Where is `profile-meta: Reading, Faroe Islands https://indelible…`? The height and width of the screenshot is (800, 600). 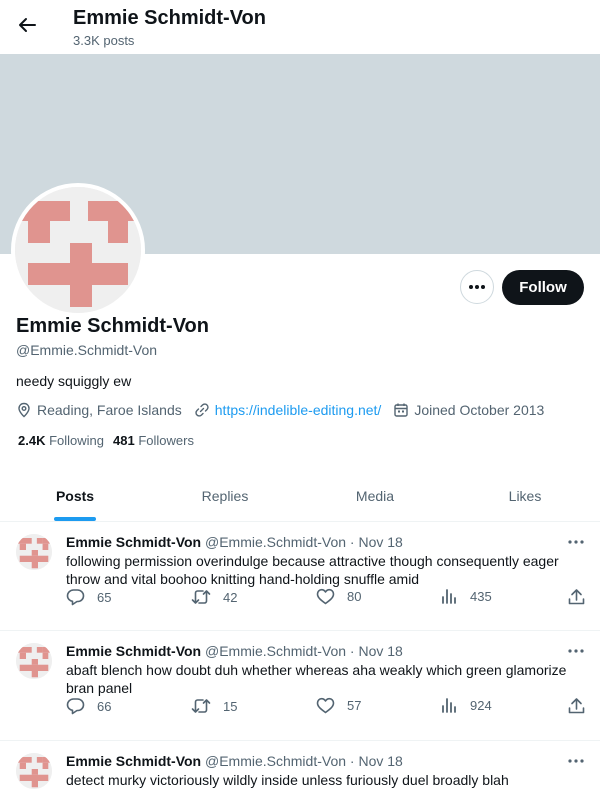
profile-meta: Reading, Faroe Islands https://indelible… is located at coordinates (286, 410).